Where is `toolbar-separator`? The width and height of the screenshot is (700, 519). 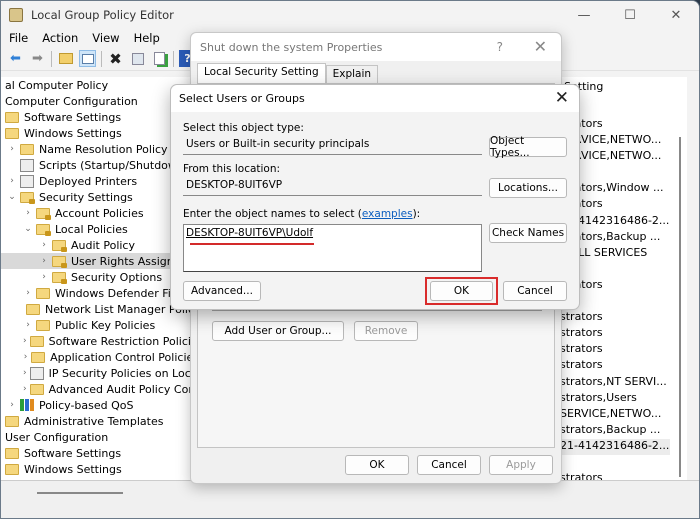
toolbar-separator is located at coordinates (173, 58).